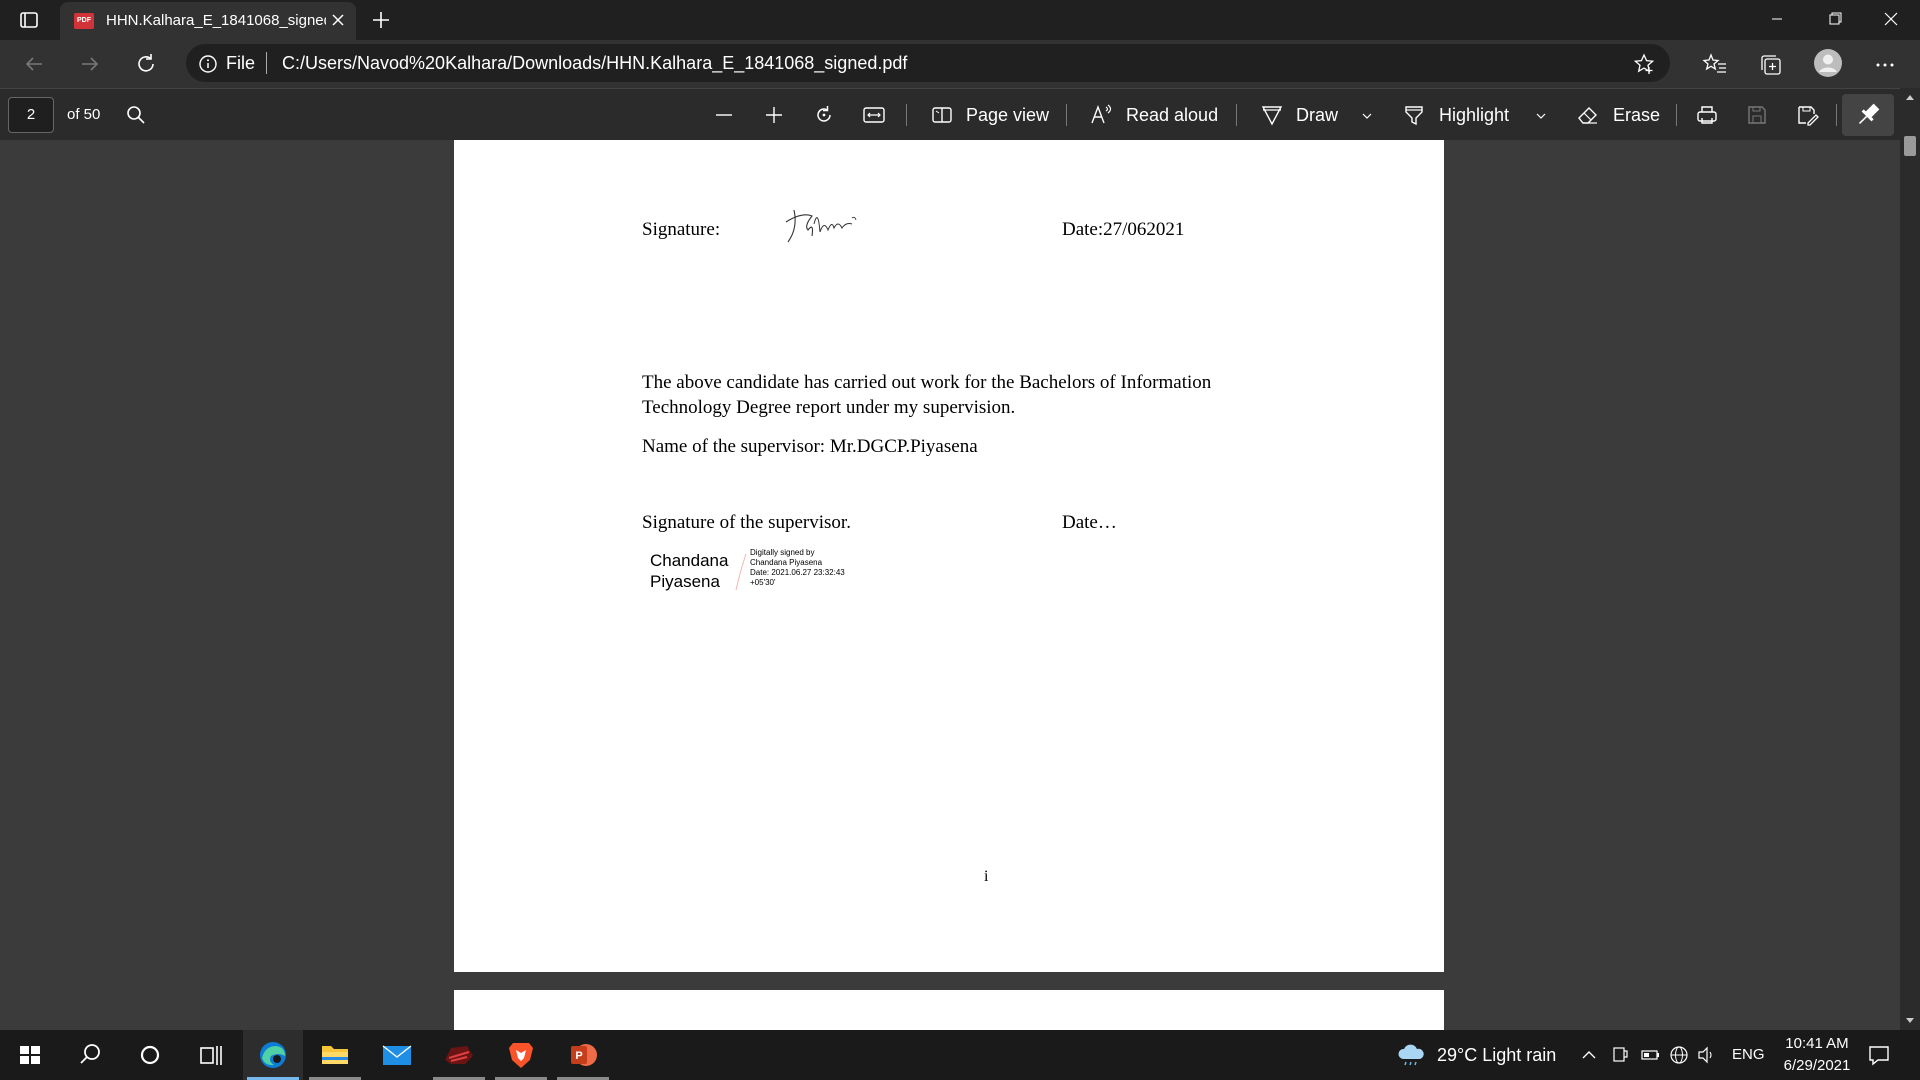 The height and width of the screenshot is (1080, 1920). What do you see at coordinates (31, 115) in the screenshot?
I see `page-number-input: 2` at bounding box center [31, 115].